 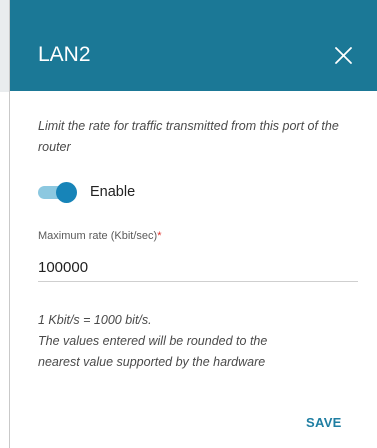 I want to click on max-rate-label: Maximum rate (Kbit/sec)*, so click(x=99, y=236).